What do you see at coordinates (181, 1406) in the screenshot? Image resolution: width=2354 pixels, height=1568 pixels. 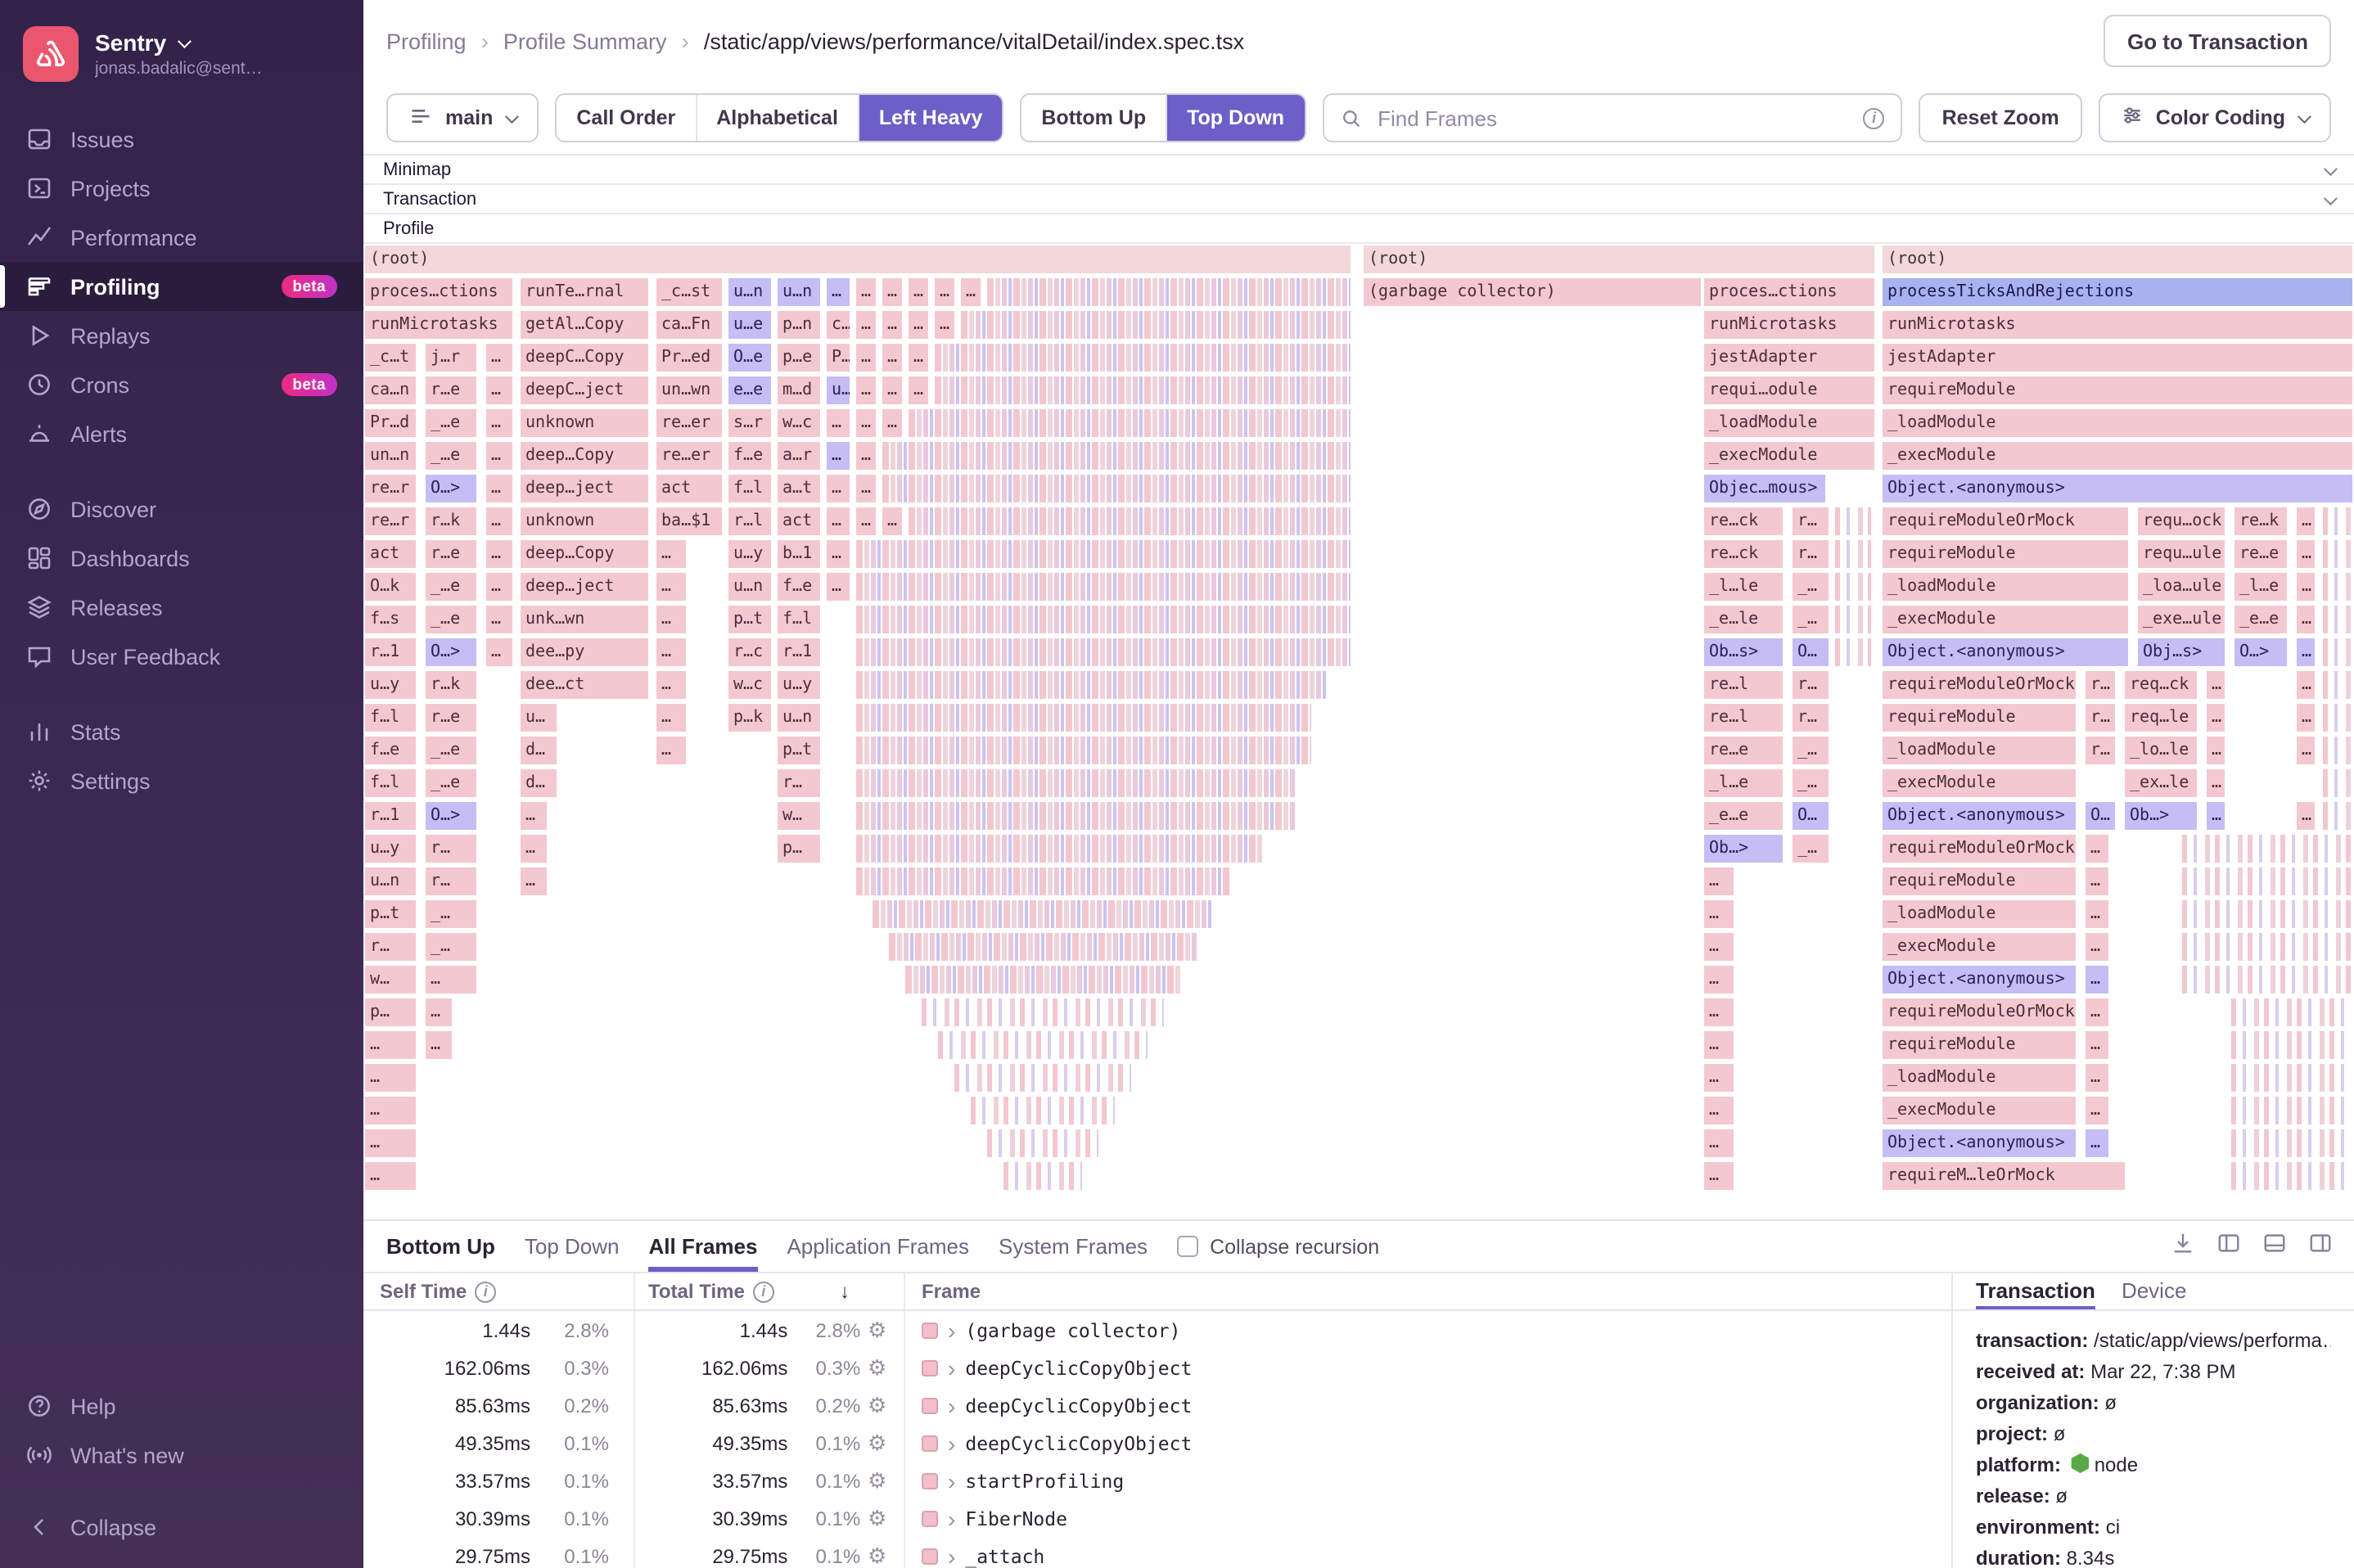 I see `sidebar-item-help: Help` at bounding box center [181, 1406].